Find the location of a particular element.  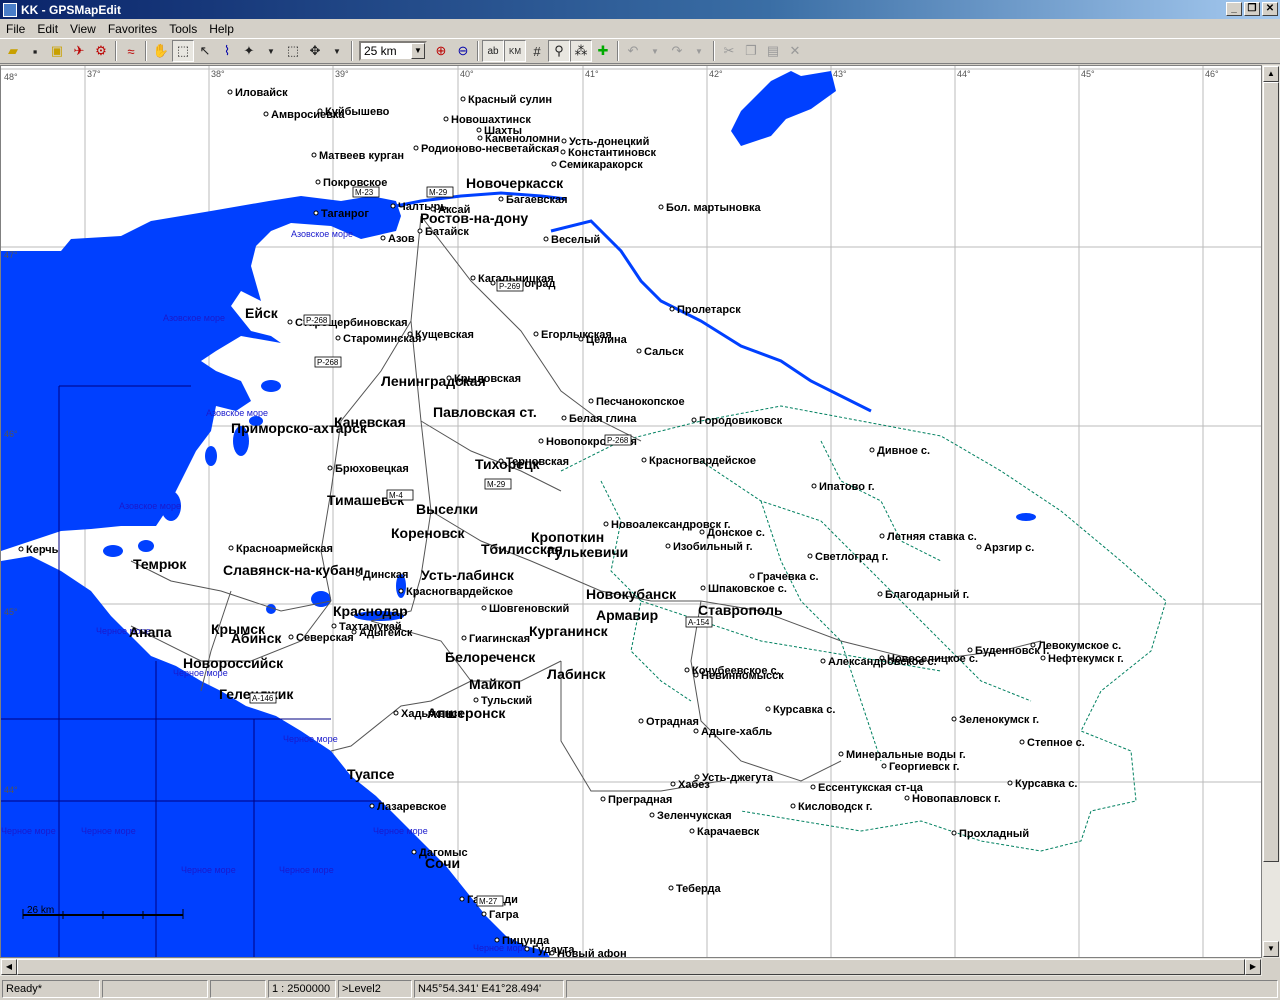

city-label: Шовгеновский is located at coordinates (529, 609).